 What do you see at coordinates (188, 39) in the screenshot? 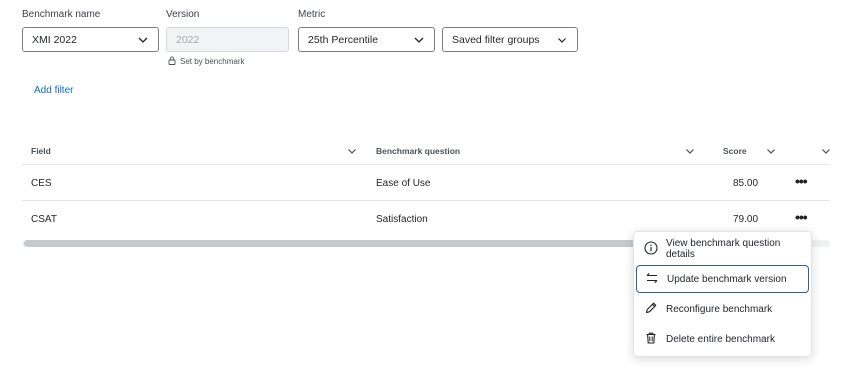
I see `version-value: 2022` at bounding box center [188, 39].